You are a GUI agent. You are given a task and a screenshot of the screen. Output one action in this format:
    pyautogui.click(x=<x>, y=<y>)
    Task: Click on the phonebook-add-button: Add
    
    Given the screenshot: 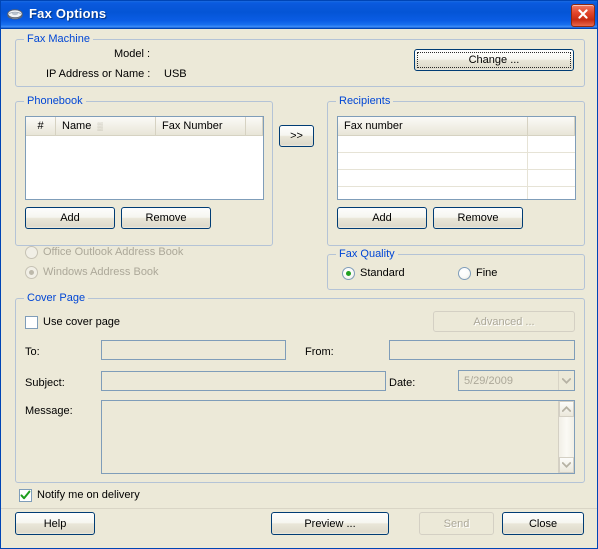 What is the action you would take?
    pyautogui.click(x=70, y=218)
    